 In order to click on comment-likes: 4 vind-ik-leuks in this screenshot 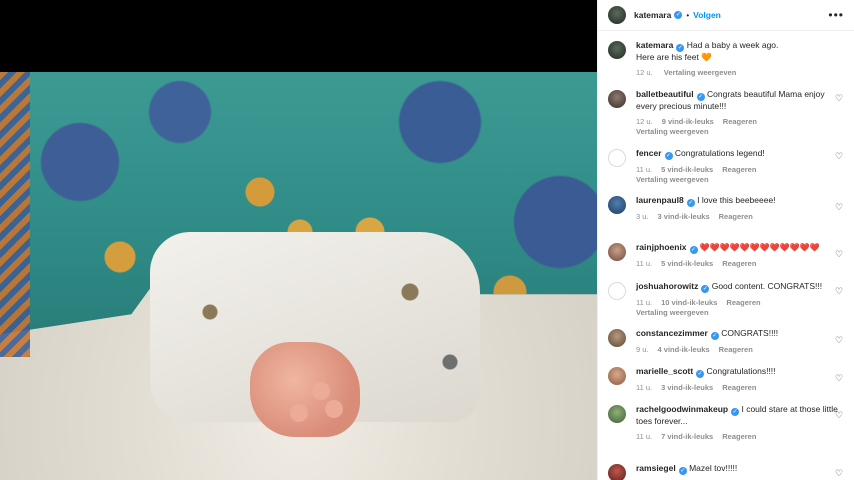, I will do `click(684, 349)`.